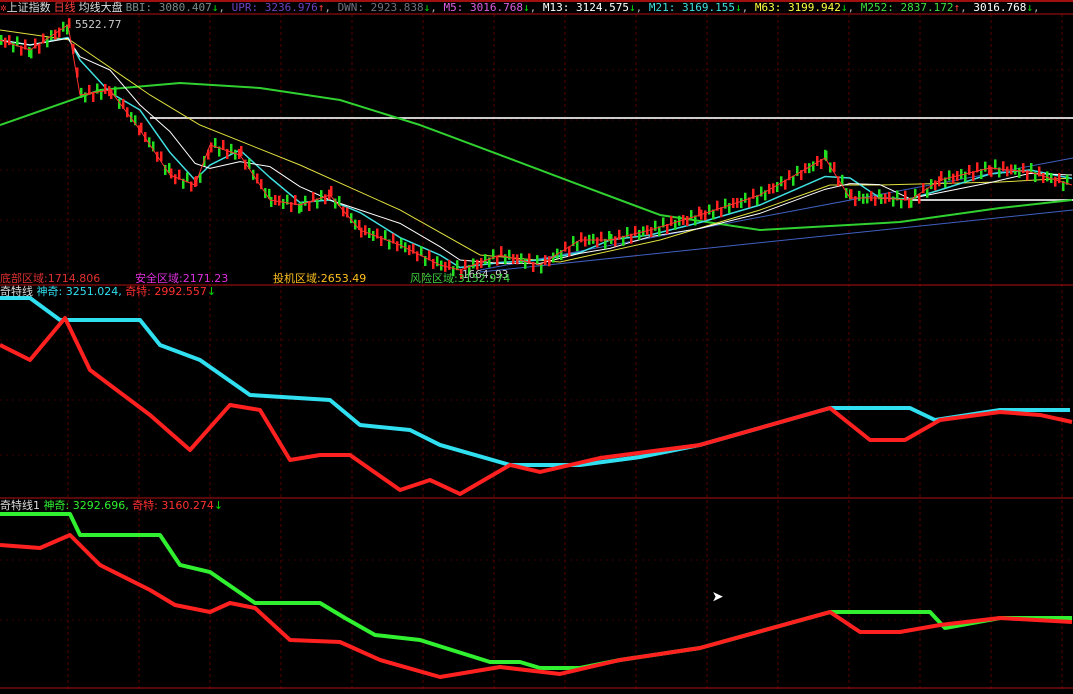 This screenshot has width=1073, height=694. Describe the element at coordinates (50, 278) in the screenshot. I see `zone-bottom: 底部区域:1714.806` at that location.